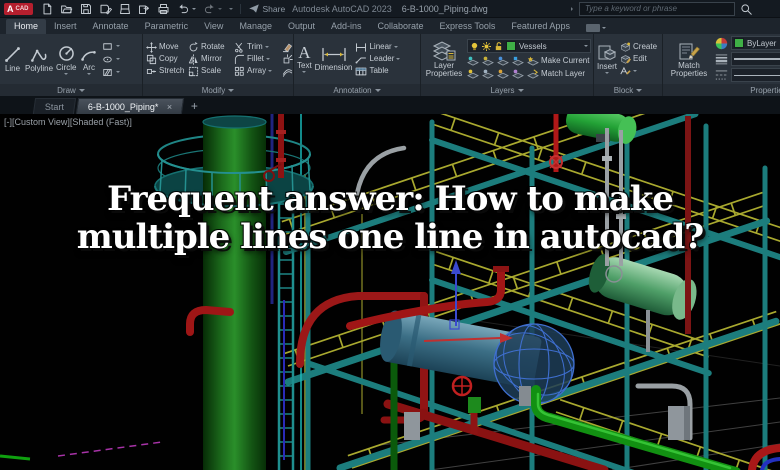 This screenshot has height=470, width=780. I want to click on trim-caret, so click(266, 47).